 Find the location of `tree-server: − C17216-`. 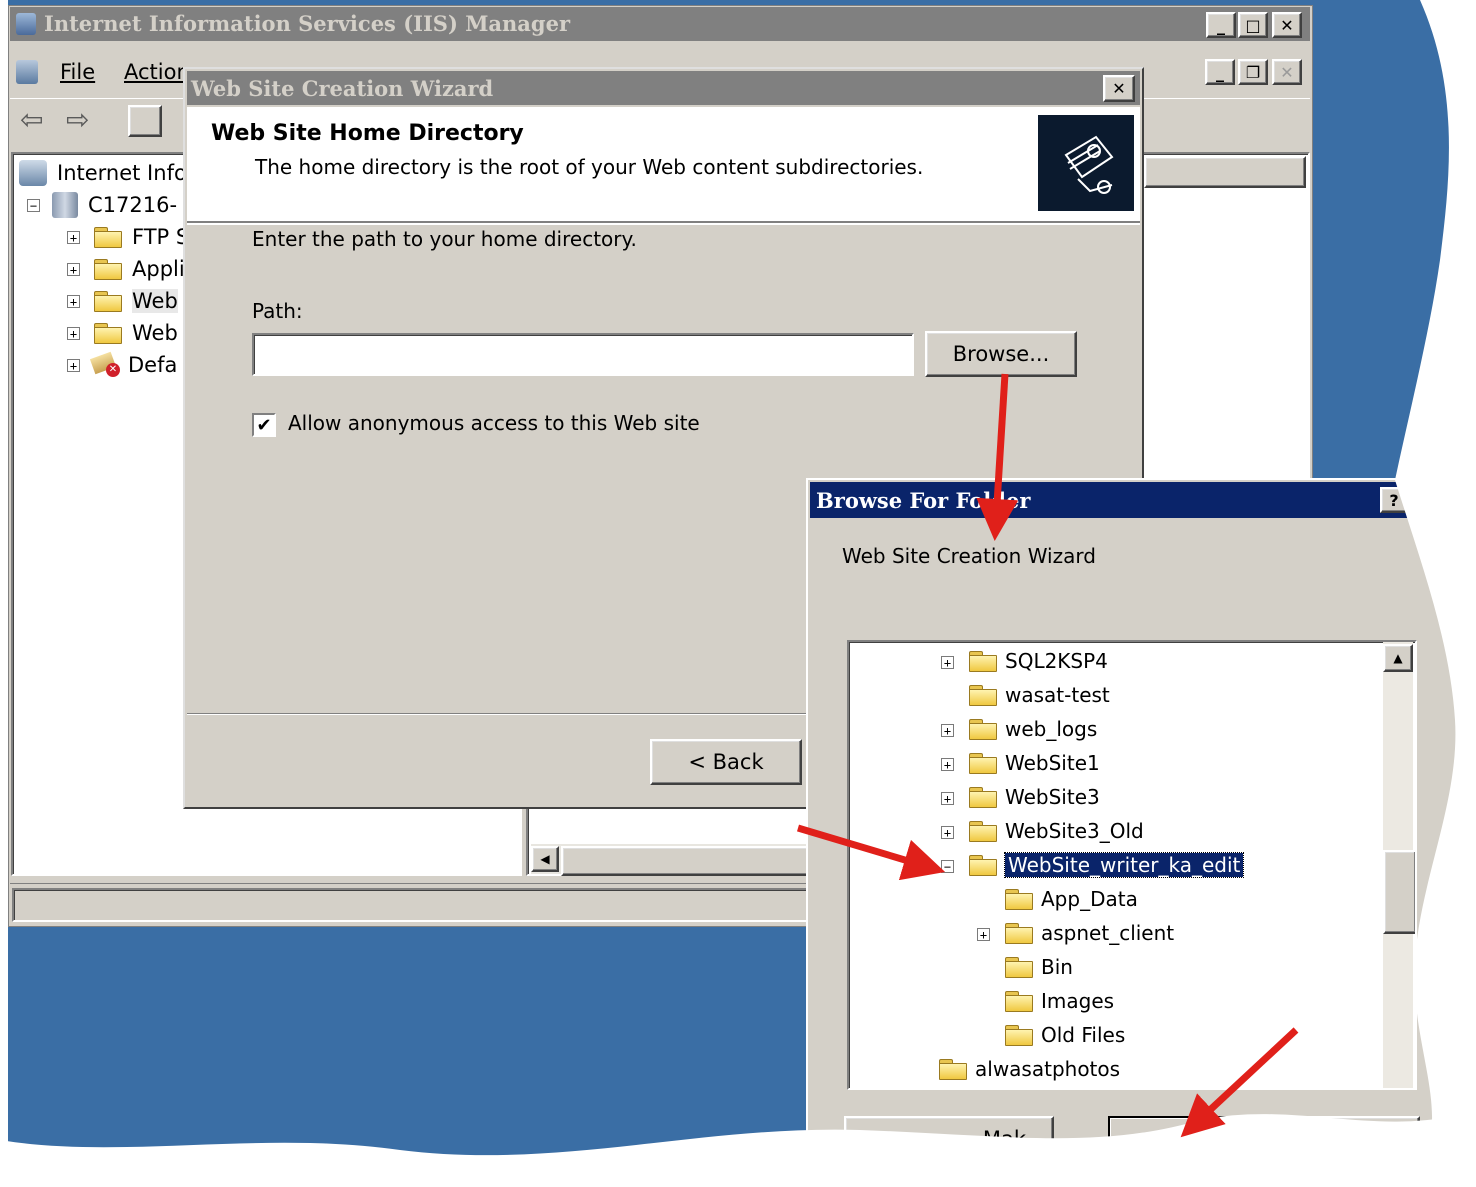

tree-server: − C17216- is located at coordinates (102, 205).